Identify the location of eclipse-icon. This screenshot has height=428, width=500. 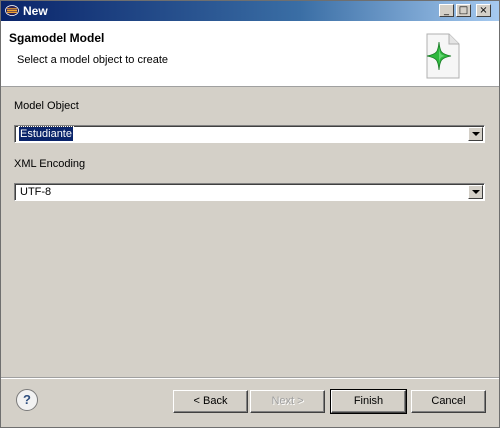
(12, 10).